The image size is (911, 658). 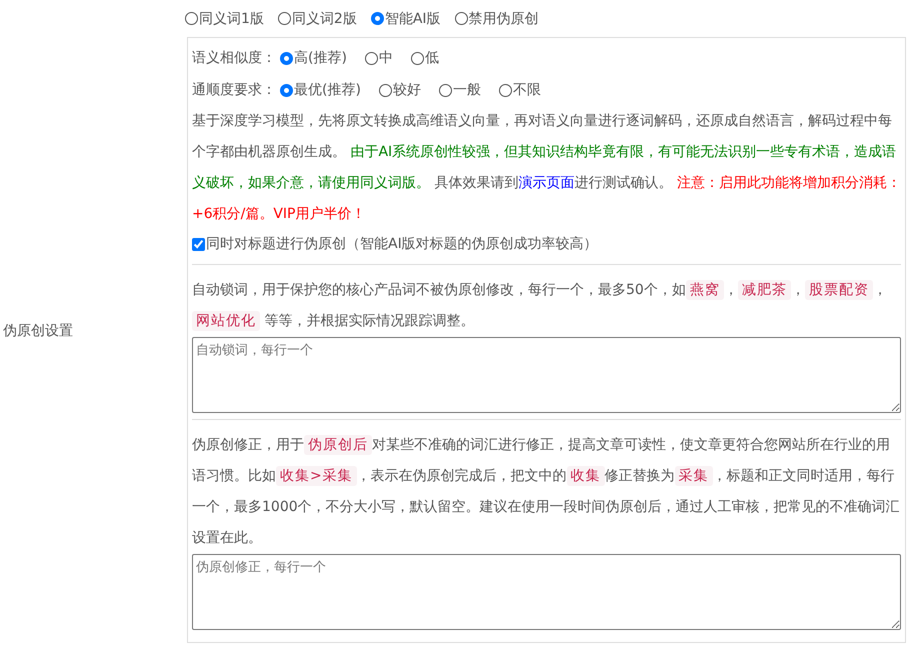 I want to click on corrections-description: 伪原创修正，用于 伪原创后 对某些不准确的词汇进行修正，提高文章可读性，使文章更符合您网站所在行业的用语习惯。比如 收集>采集 ，表示在伪原创完成后，把文中的 收集 修正替换为 采集 ，标题和正文同时适用，每行一个，最多1000个，不分大小写，默认留空。建议在使用一段时间伪原创后，通过人工审核，把常见的不准确词汇设置在此。, so click(x=546, y=491).